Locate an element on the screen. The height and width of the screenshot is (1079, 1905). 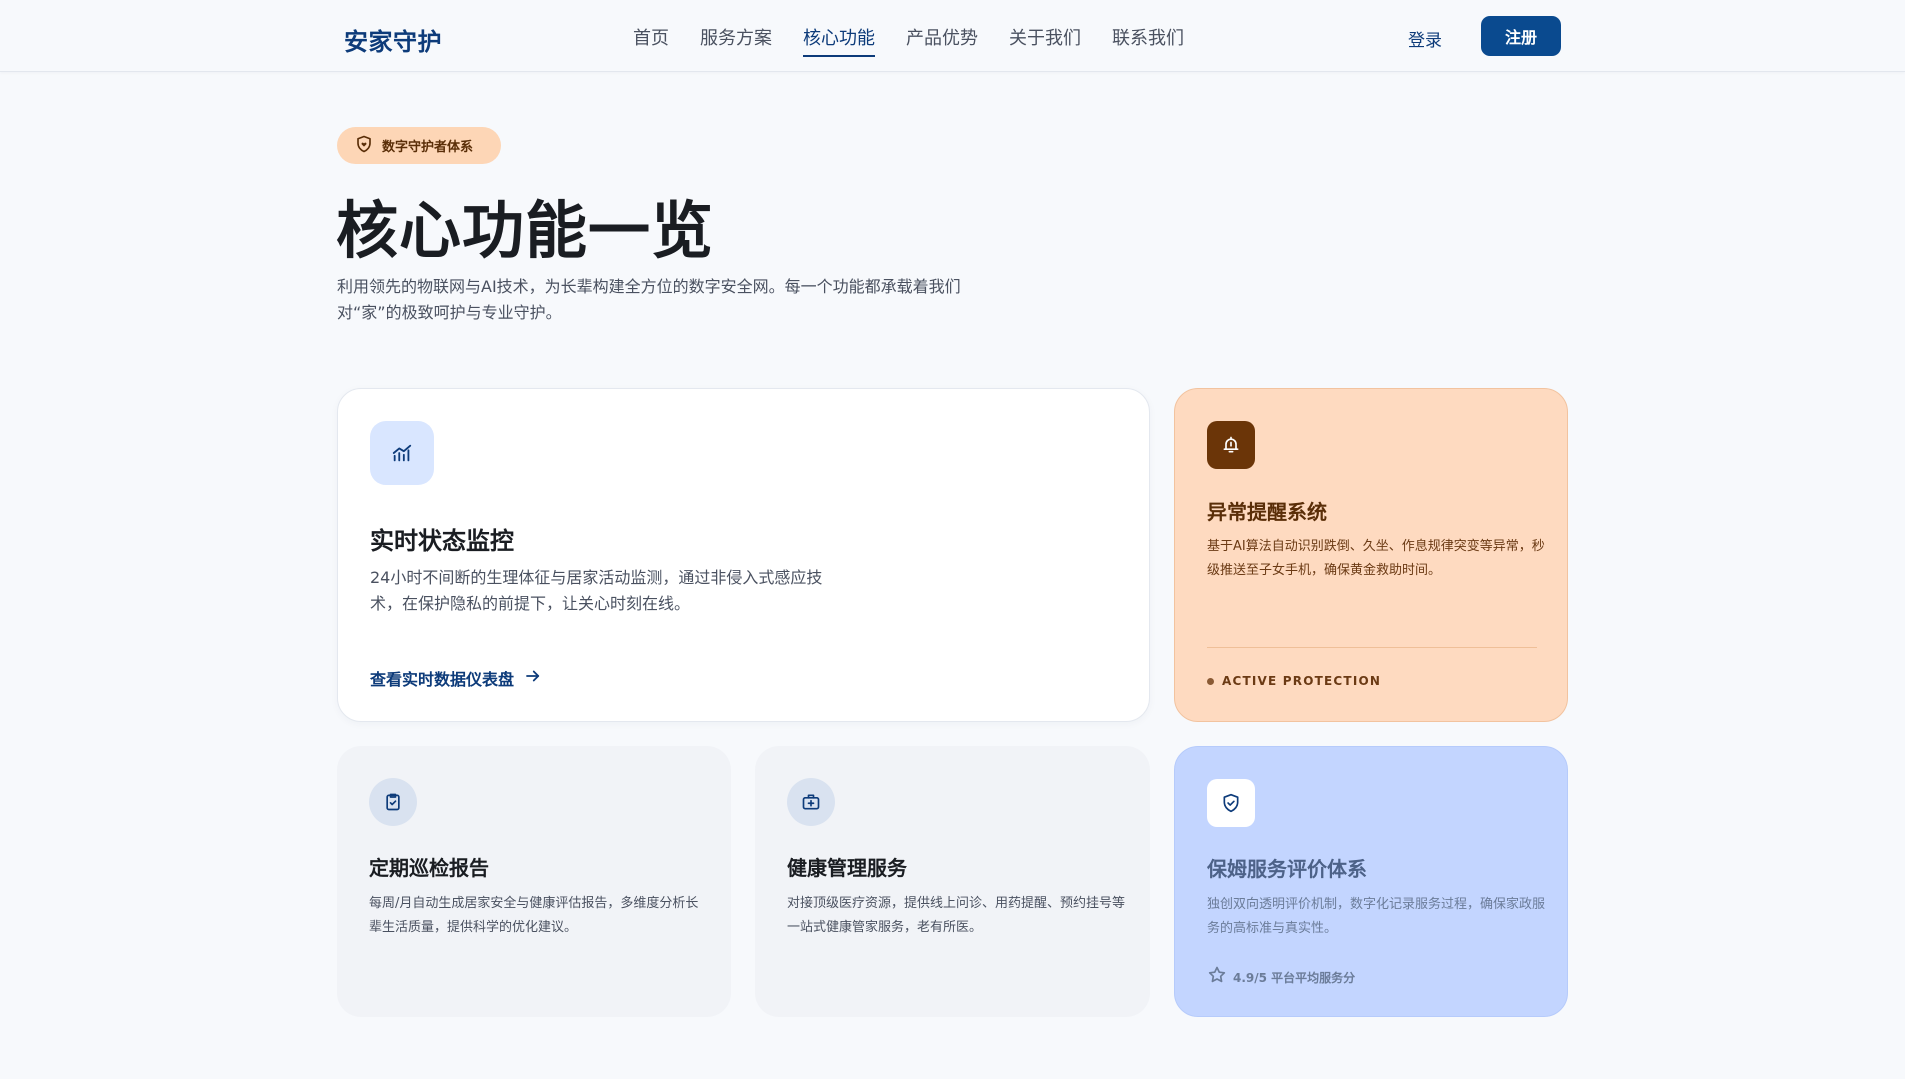
feature-description: 独创双向透明评价机制，数字化记录服务过程，确保家政服务的高标准与真实性。 is located at coordinates (1376, 916).